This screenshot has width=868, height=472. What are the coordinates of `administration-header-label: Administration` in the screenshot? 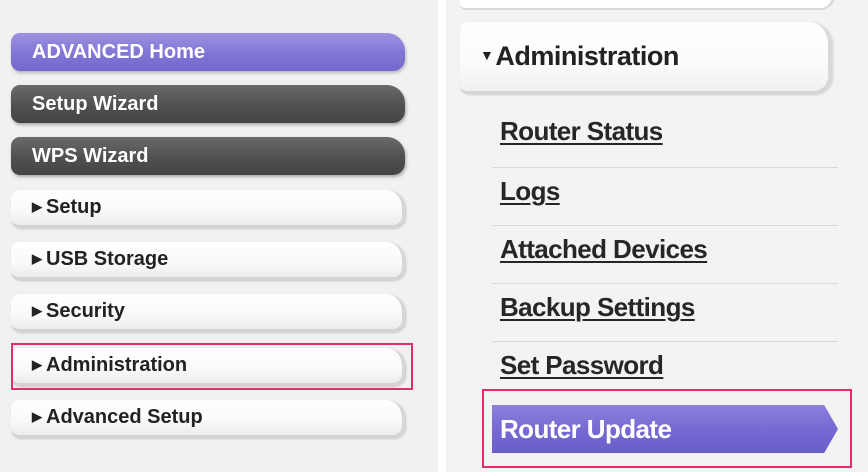 It's located at (587, 56).